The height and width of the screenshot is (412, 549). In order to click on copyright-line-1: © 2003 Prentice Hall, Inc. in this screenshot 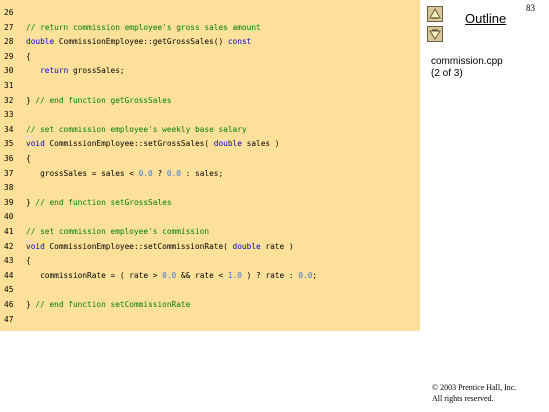, I will do `click(474, 387)`.